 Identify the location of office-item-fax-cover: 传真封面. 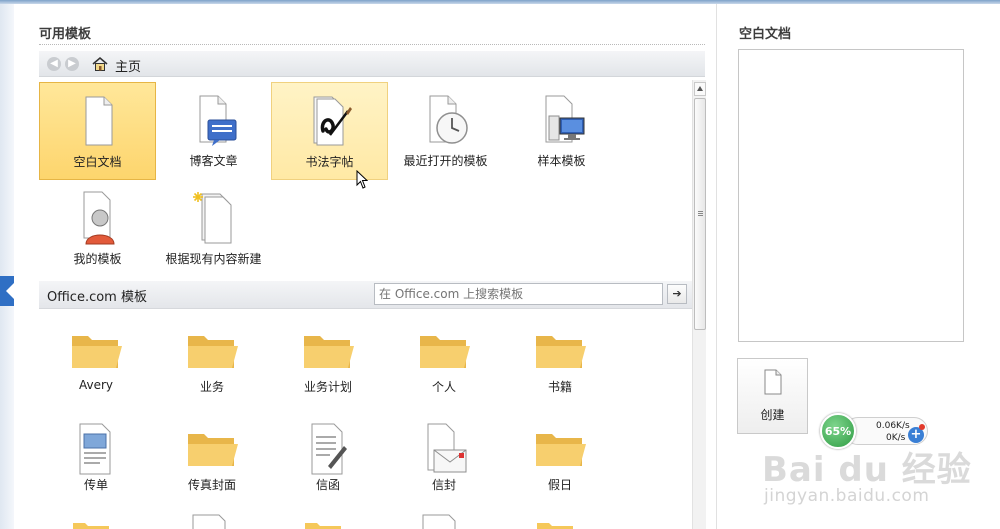
(212, 464).